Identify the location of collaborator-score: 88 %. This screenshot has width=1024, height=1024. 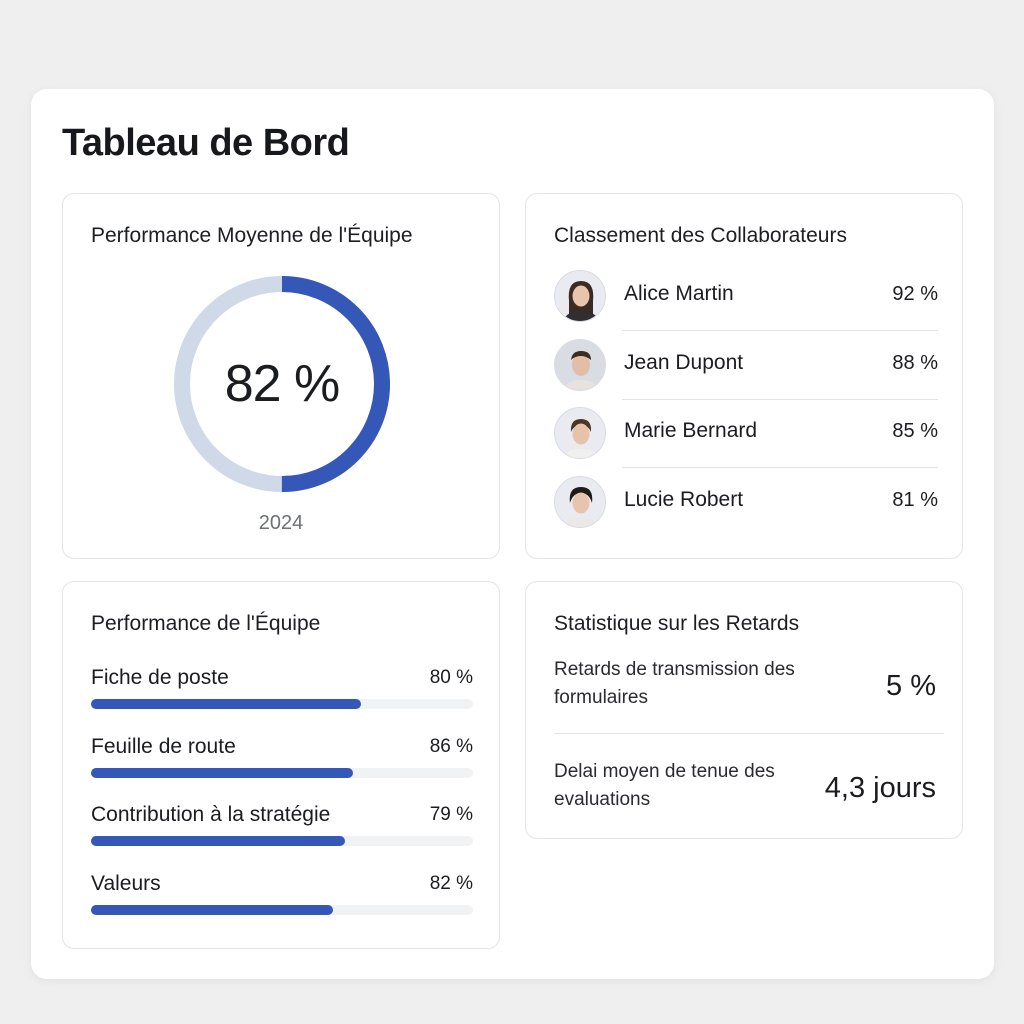
(915, 362).